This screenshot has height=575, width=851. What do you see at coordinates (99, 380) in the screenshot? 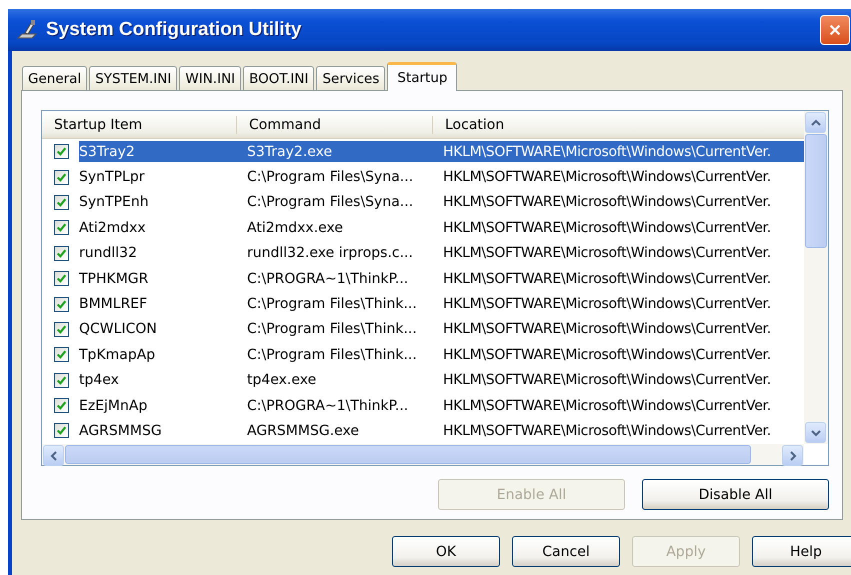
I see `table-cell-text: tp4ex` at bounding box center [99, 380].